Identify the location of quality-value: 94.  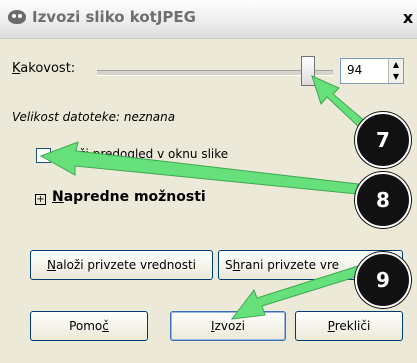
(354, 70).